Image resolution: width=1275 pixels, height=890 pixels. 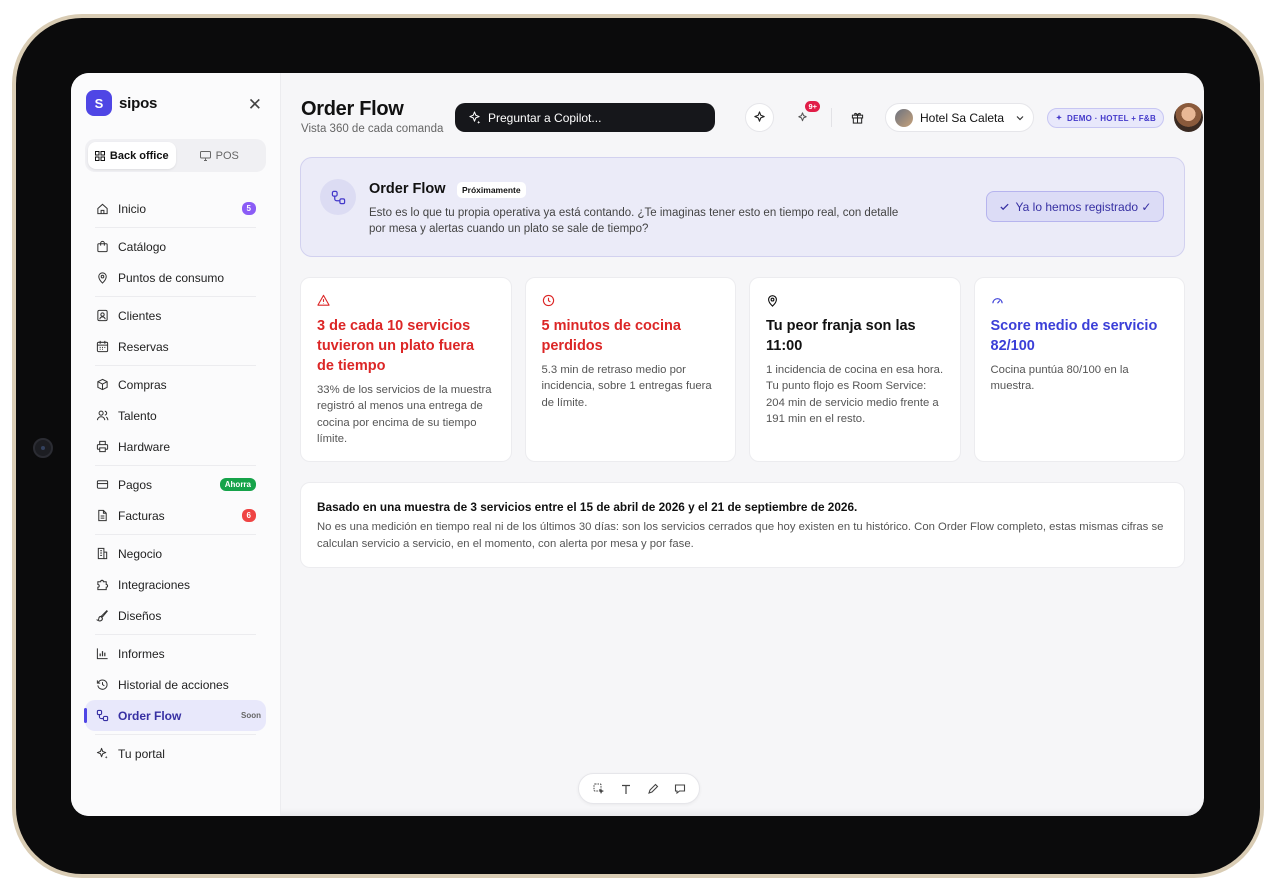 What do you see at coordinates (175, 615) in the screenshot?
I see `sidebar-item-diseños: Diseños` at bounding box center [175, 615].